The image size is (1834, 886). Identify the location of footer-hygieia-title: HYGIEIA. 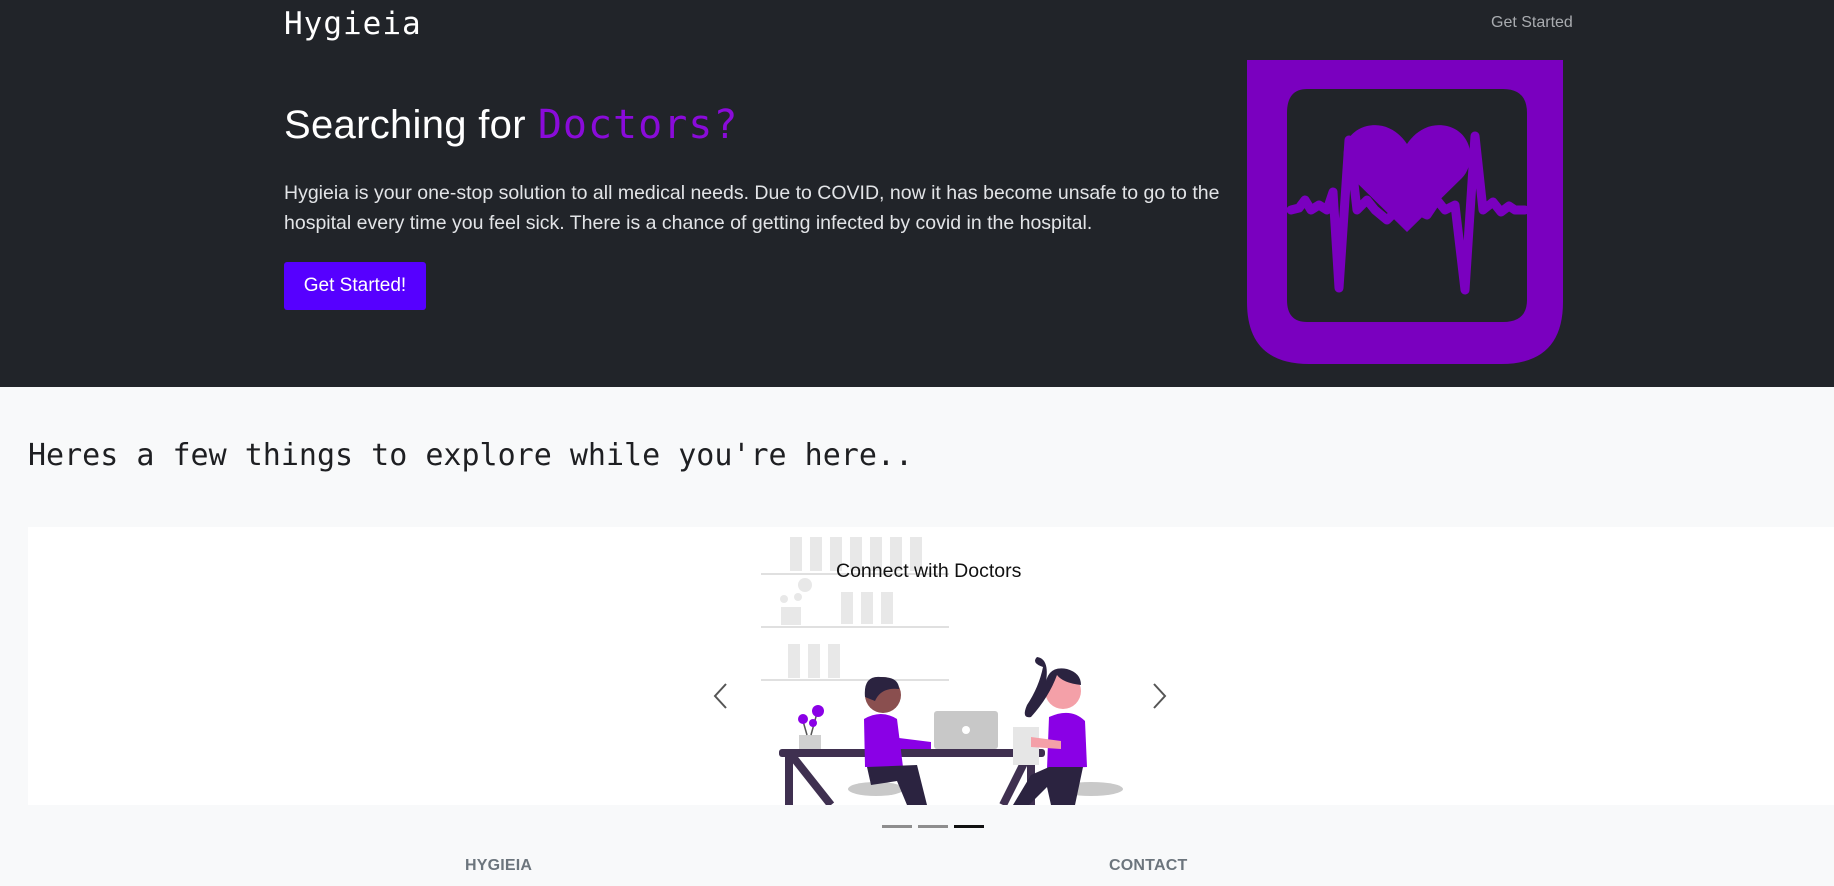
(499, 865).